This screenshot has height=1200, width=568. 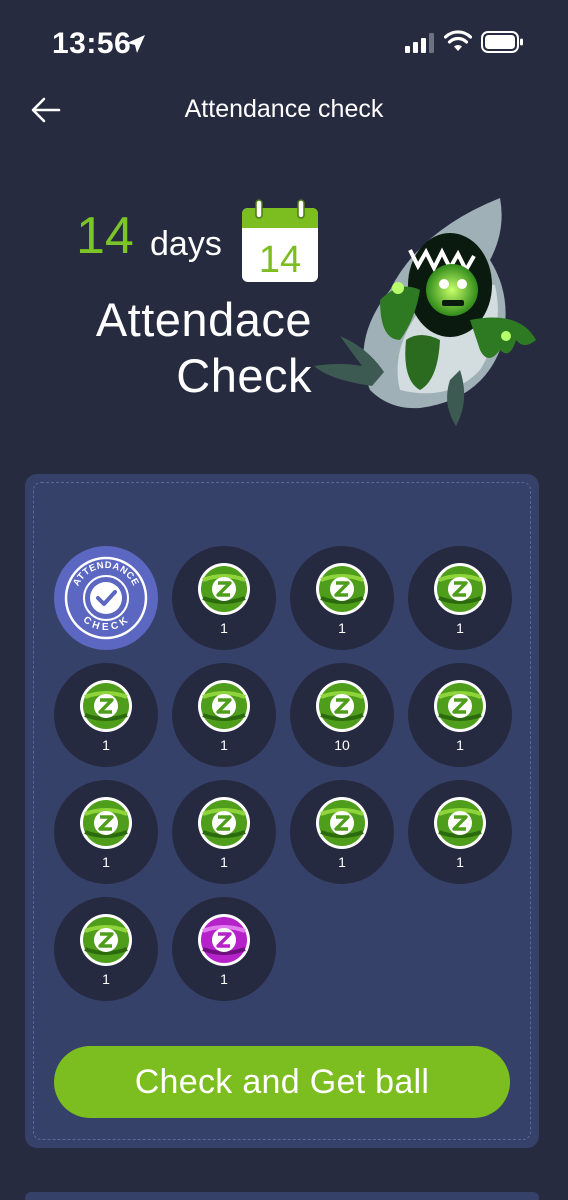 What do you see at coordinates (284, 44) in the screenshot?
I see `status-bar: 13:56` at bounding box center [284, 44].